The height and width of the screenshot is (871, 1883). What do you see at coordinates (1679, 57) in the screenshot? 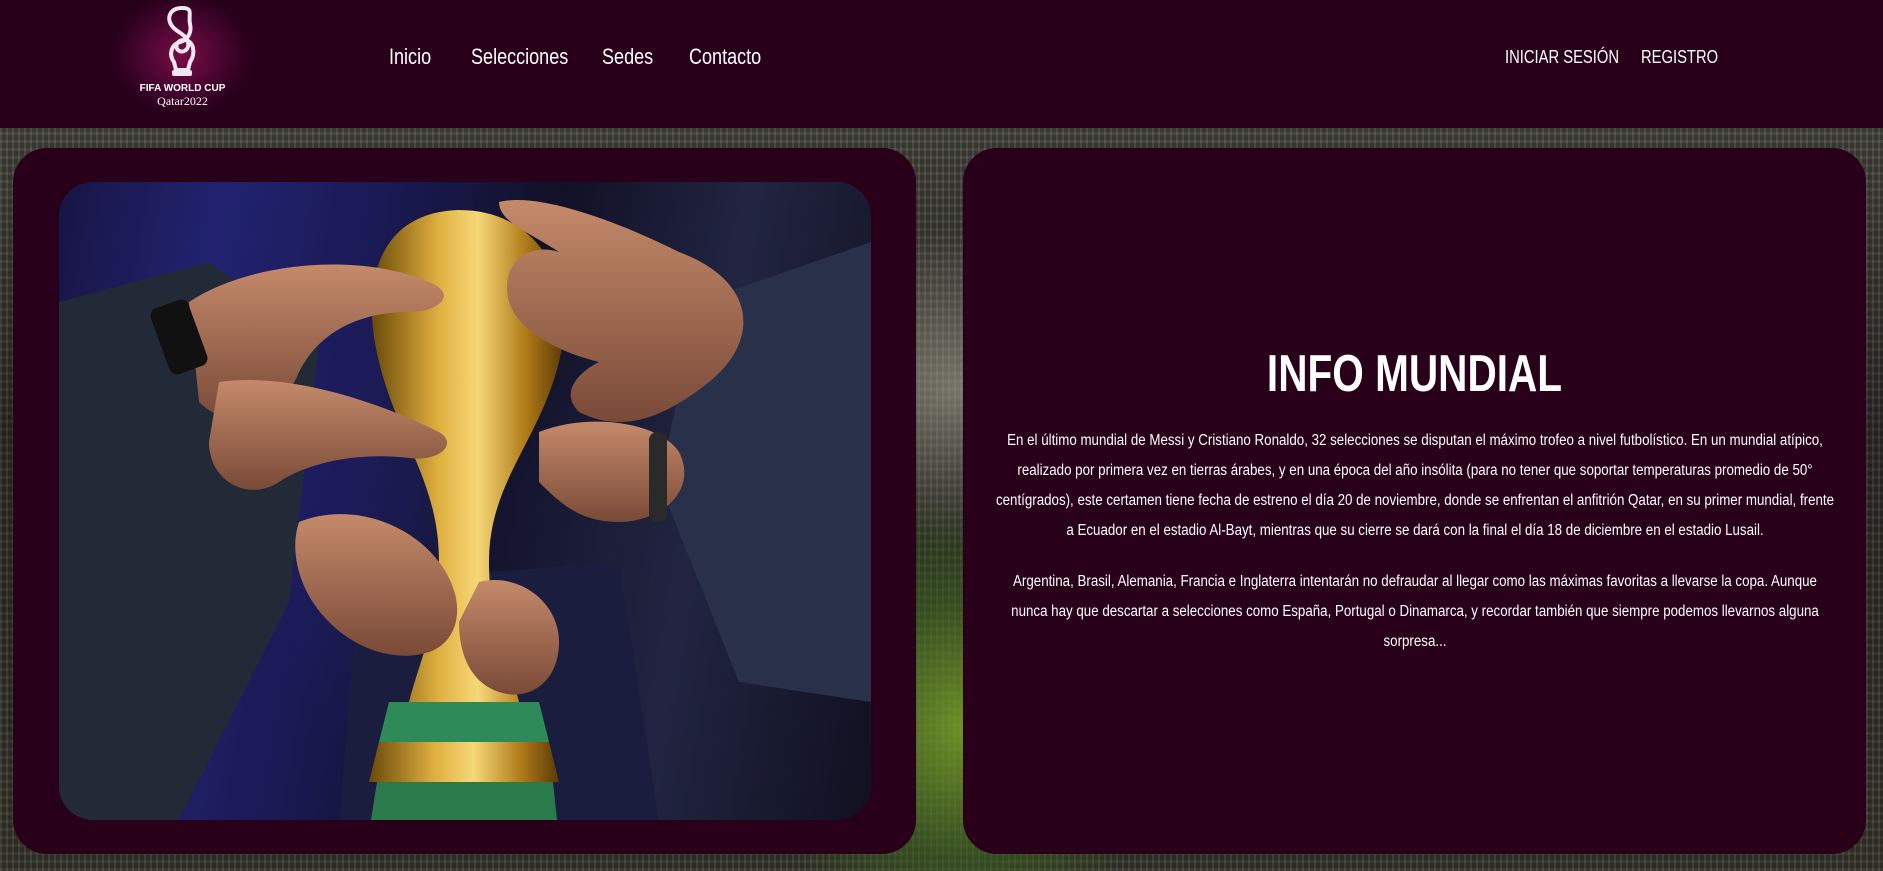
I see `register-link: REGISTRO` at bounding box center [1679, 57].